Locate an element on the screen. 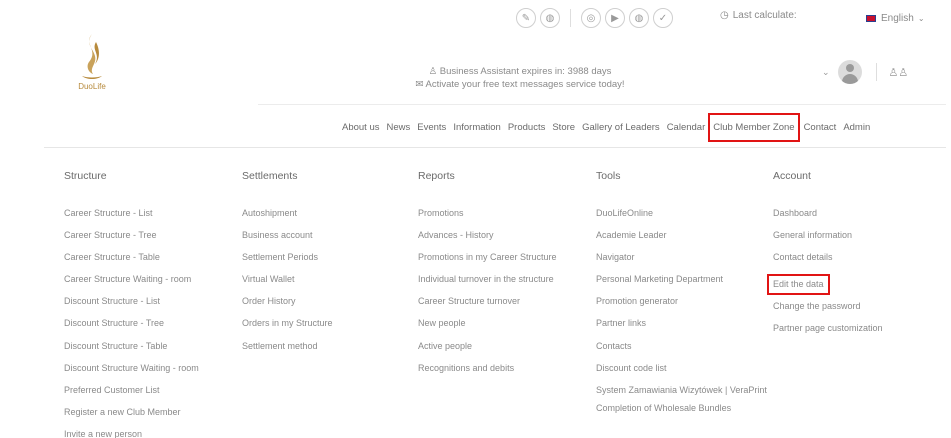 The height and width of the screenshot is (438, 951). menu-link: Career Structure Waiting - room is located at coordinates (131, 279).